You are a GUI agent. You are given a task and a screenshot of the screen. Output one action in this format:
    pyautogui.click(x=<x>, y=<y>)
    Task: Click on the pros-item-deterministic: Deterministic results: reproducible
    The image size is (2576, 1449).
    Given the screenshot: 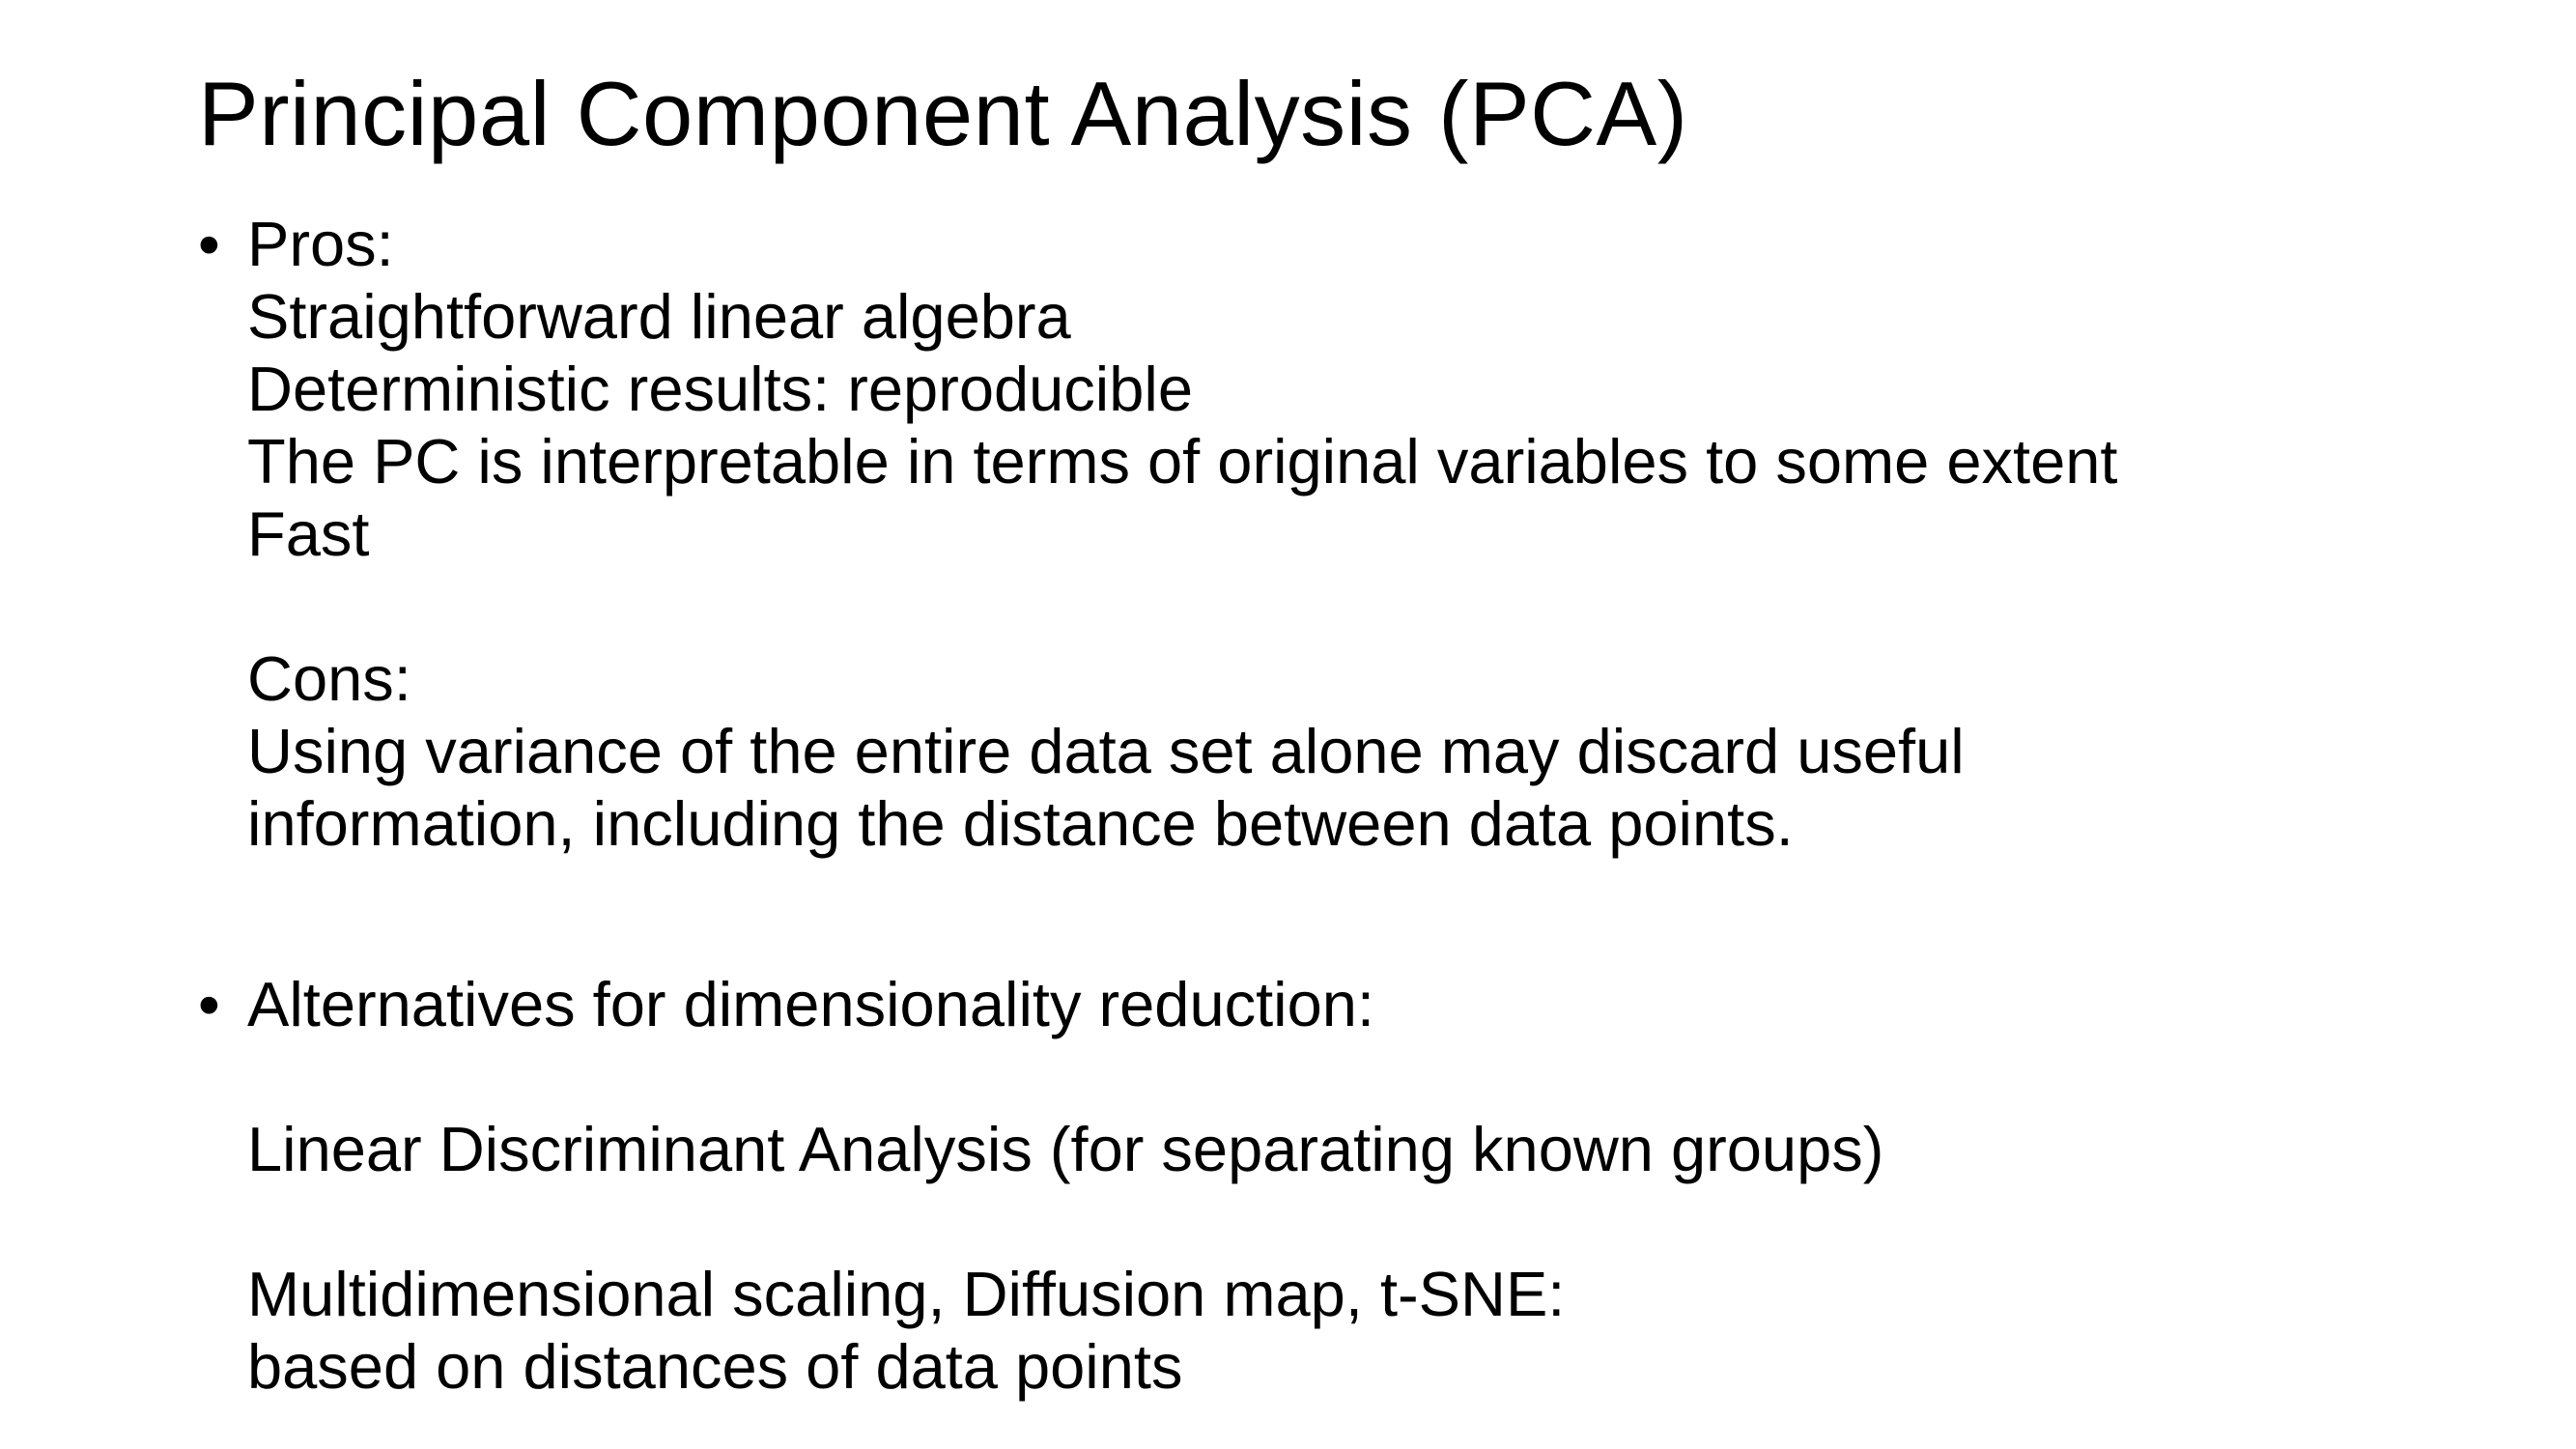 What is the action you would take?
    pyautogui.click(x=720, y=389)
    